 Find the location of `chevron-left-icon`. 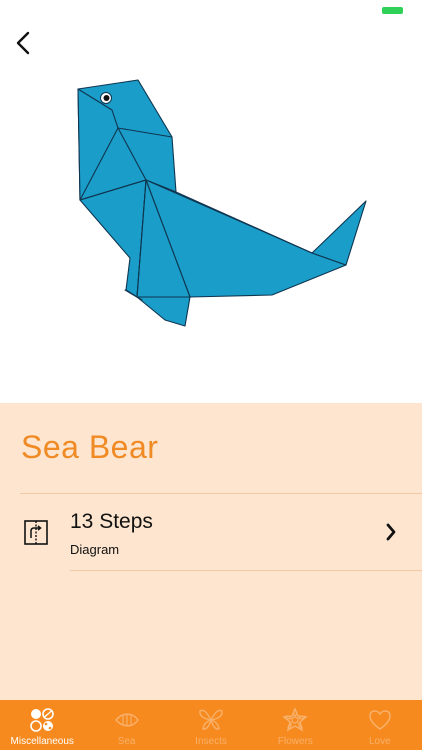

chevron-left-icon is located at coordinates (23, 43).